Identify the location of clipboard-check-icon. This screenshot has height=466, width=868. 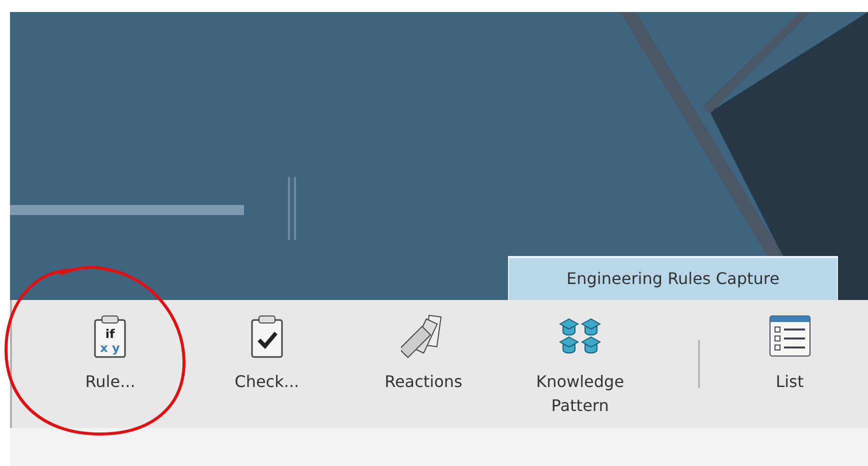
(266, 336).